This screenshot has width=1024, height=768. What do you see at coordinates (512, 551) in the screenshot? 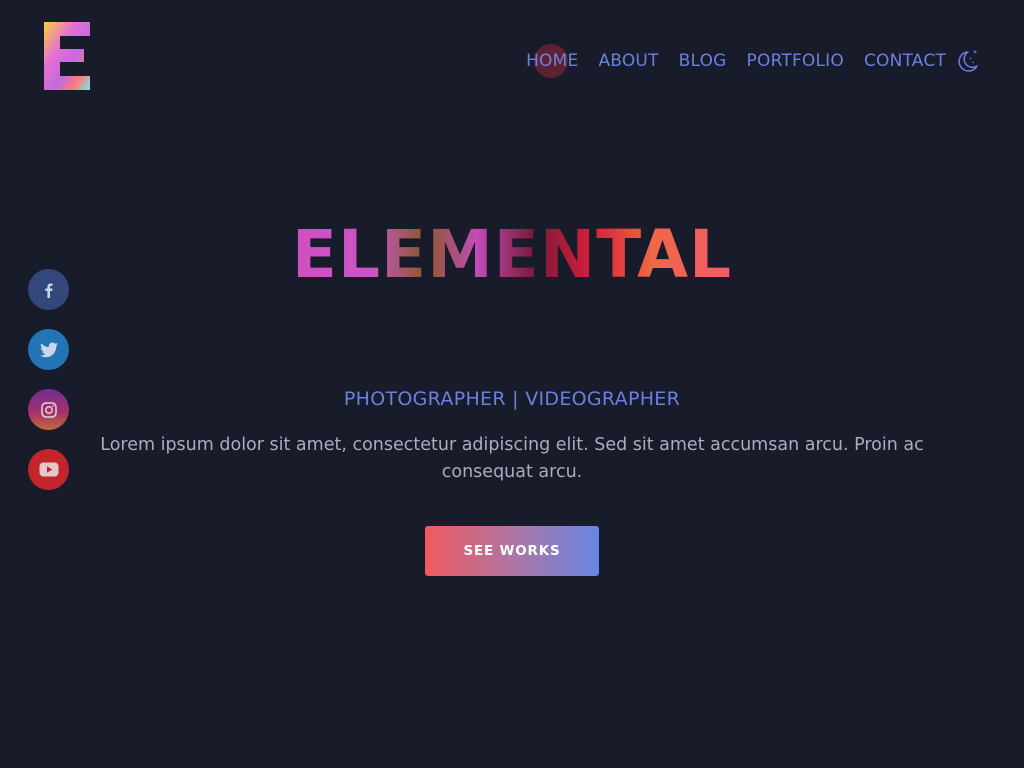
I see `see-works-button: SEE WORKS` at bounding box center [512, 551].